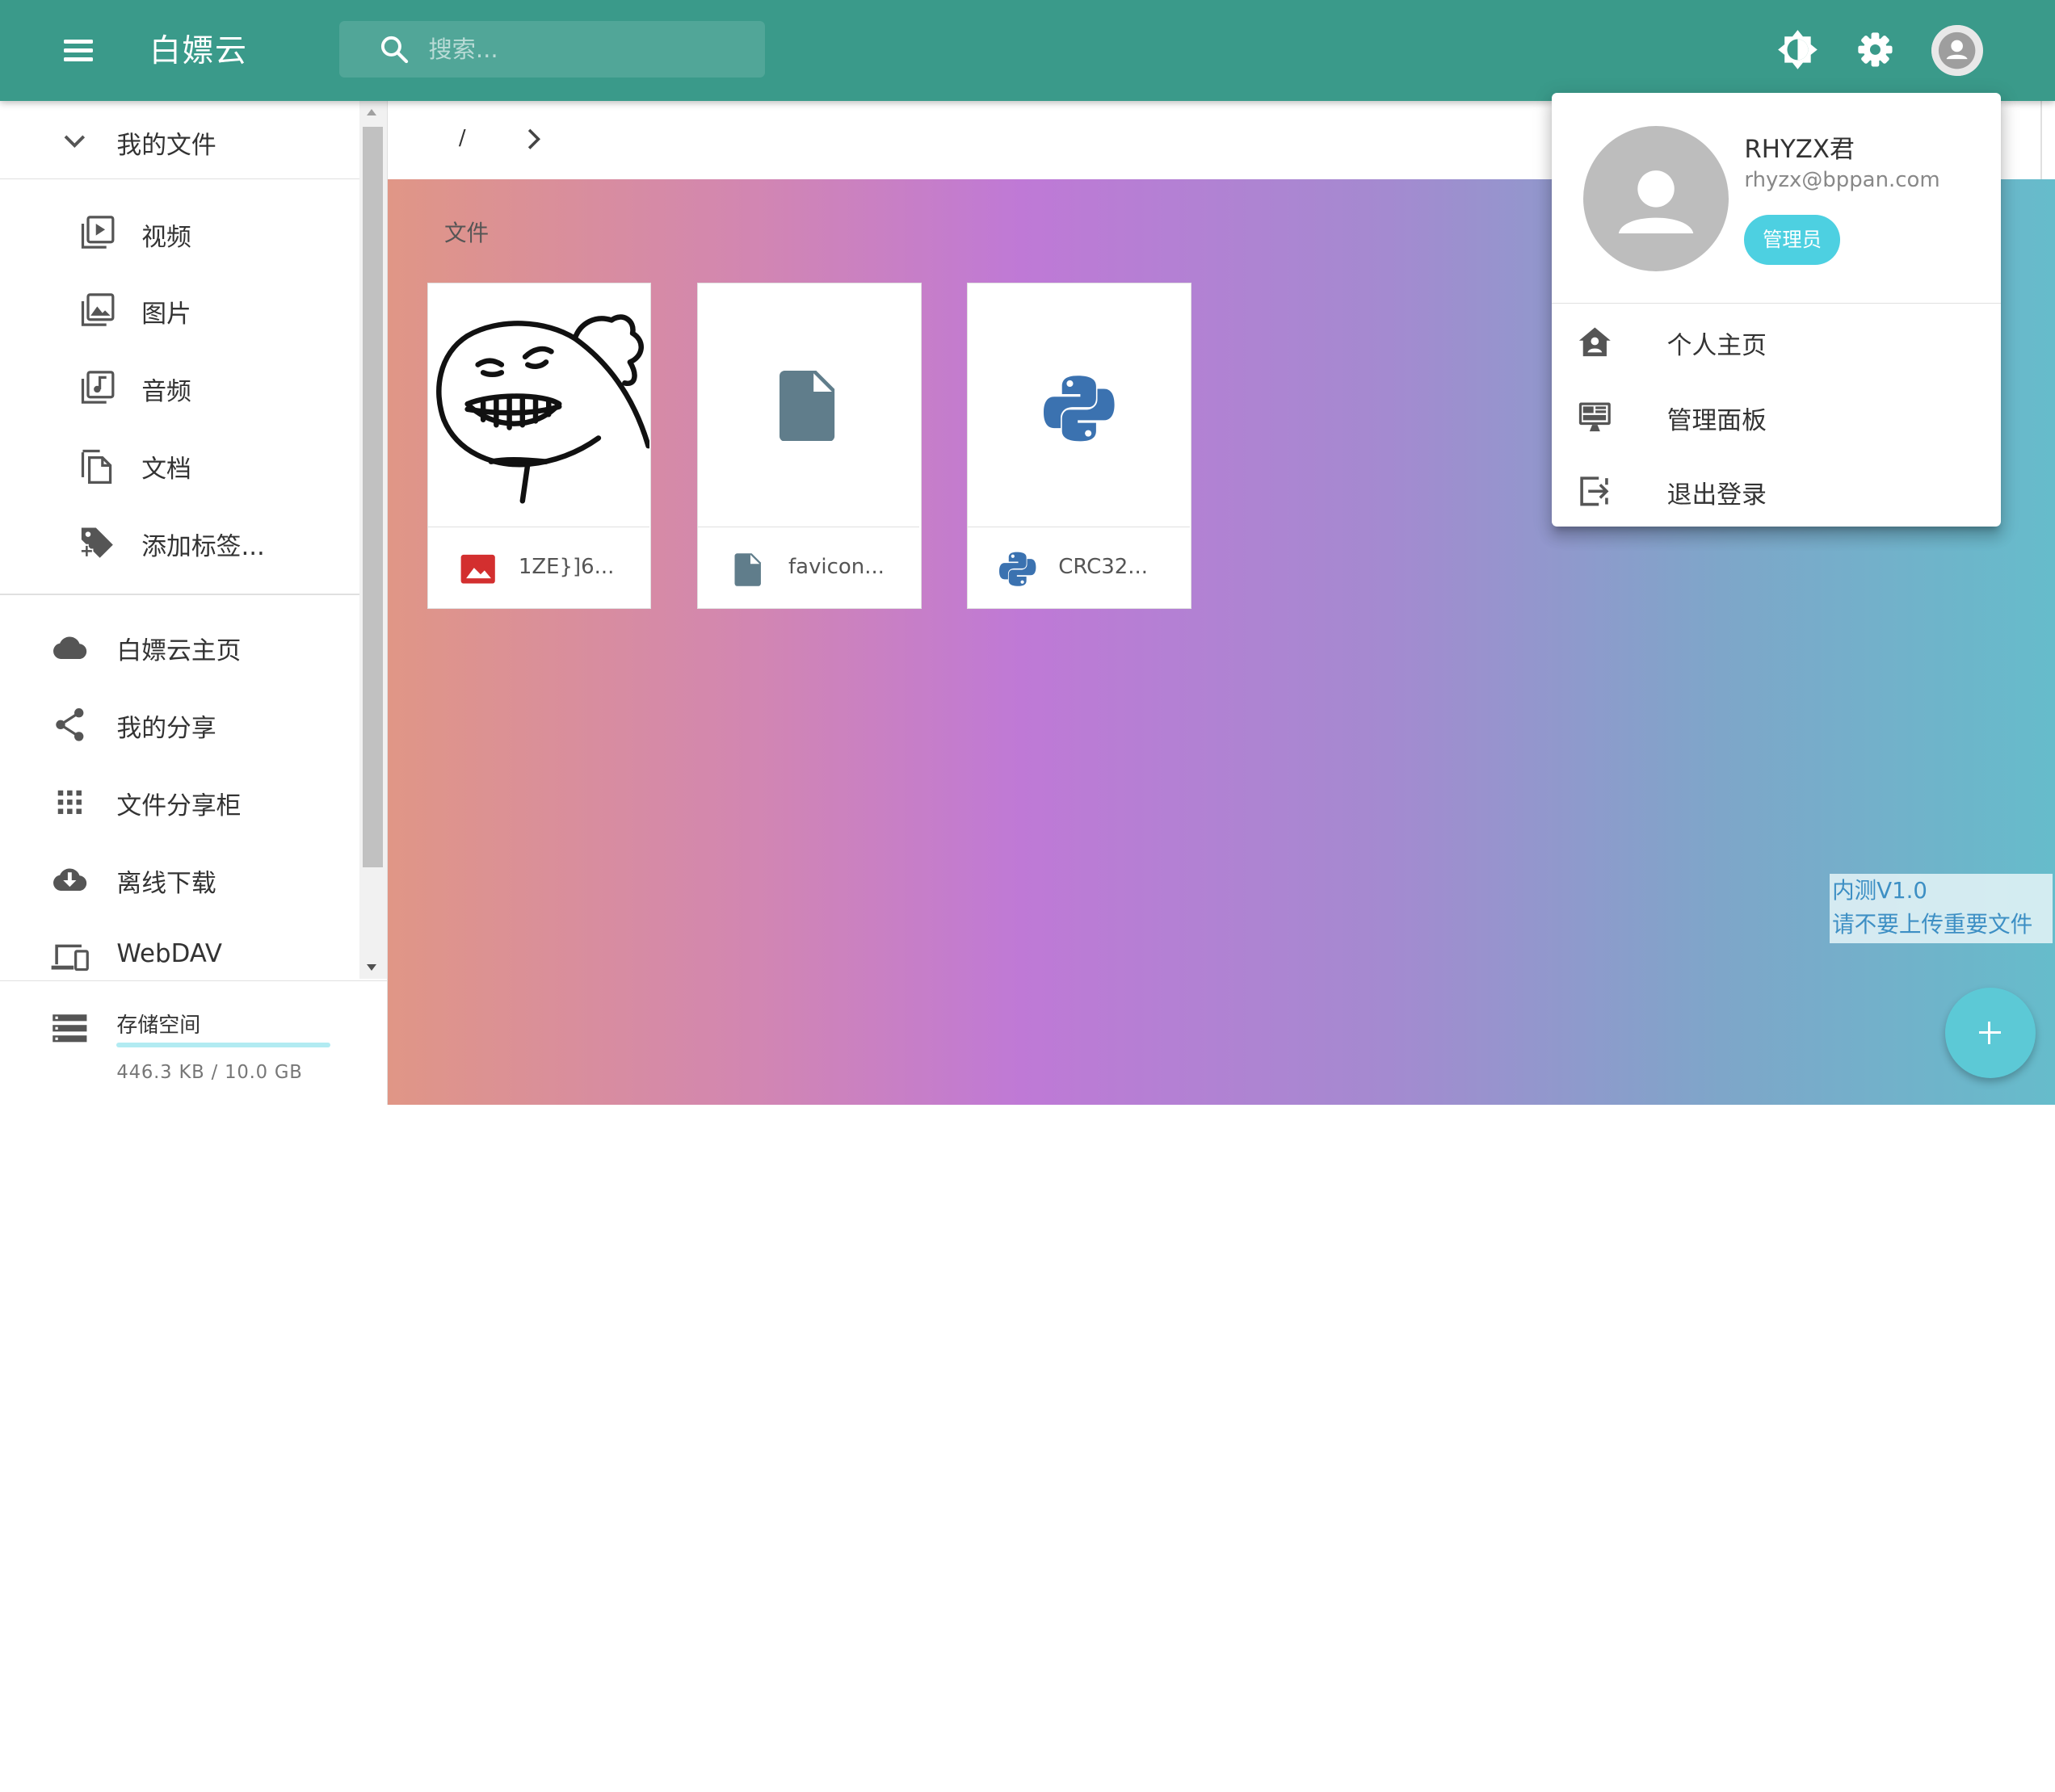 This screenshot has width=2055, height=1792. Describe the element at coordinates (179, 651) in the screenshot. I see `sidebar-item-label: 白嫖云主页` at that location.